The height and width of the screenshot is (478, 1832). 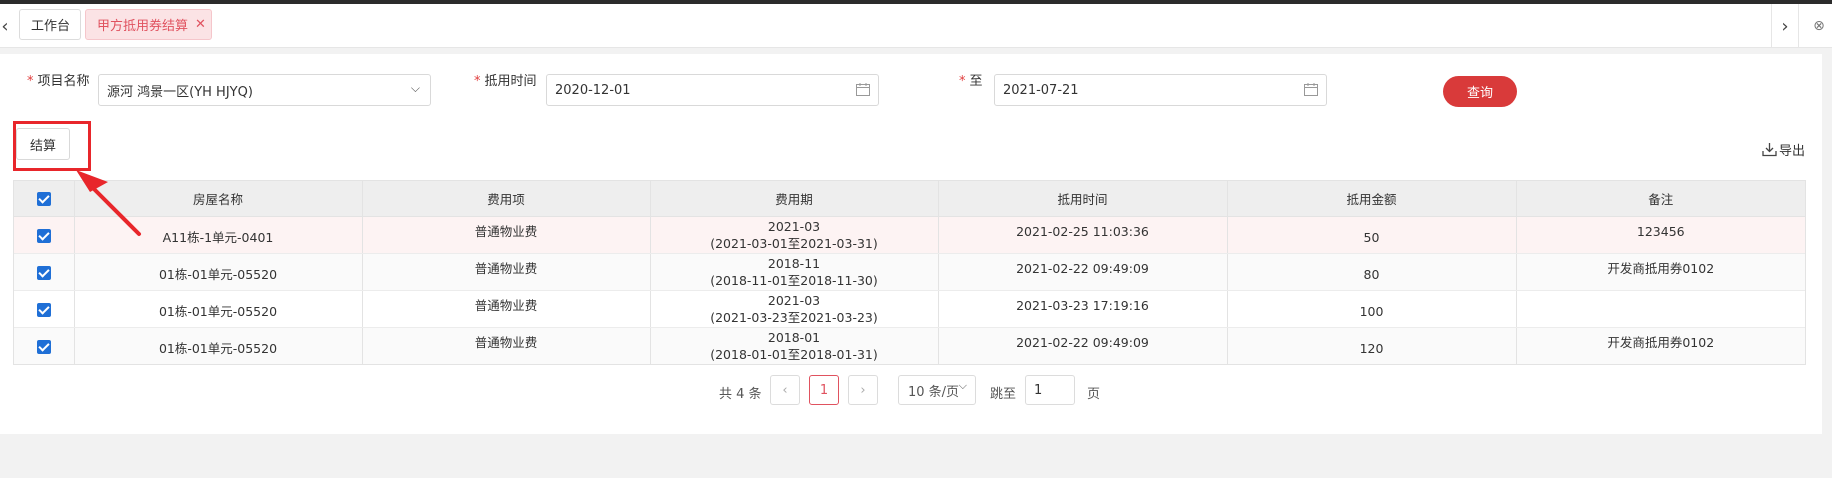 I want to click on settle-button: 结算, so click(x=43, y=144).